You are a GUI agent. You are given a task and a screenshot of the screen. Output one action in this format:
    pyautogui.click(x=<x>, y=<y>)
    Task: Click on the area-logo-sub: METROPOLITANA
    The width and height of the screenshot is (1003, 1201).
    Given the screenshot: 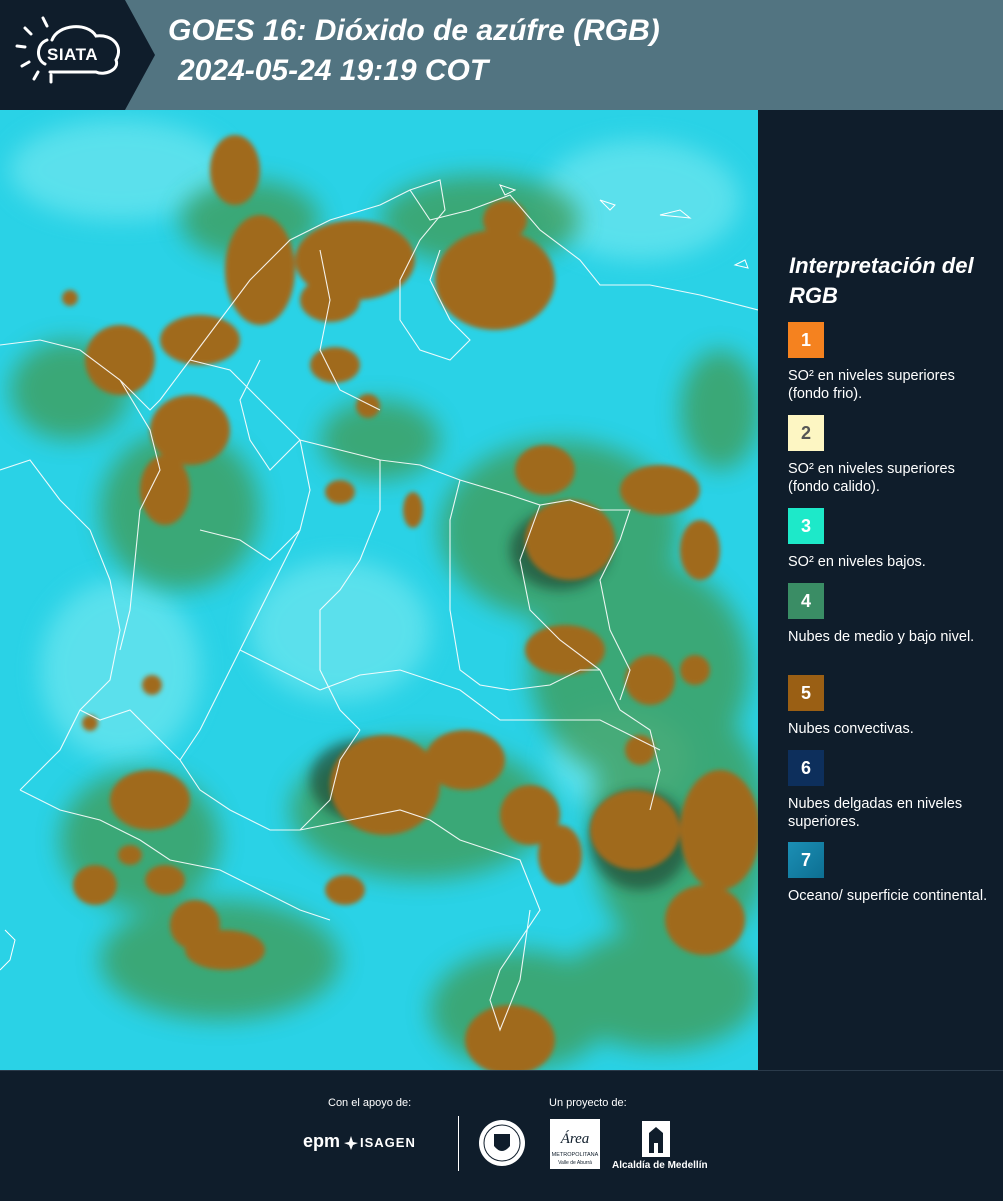 What is the action you would take?
    pyautogui.click(x=575, y=1155)
    